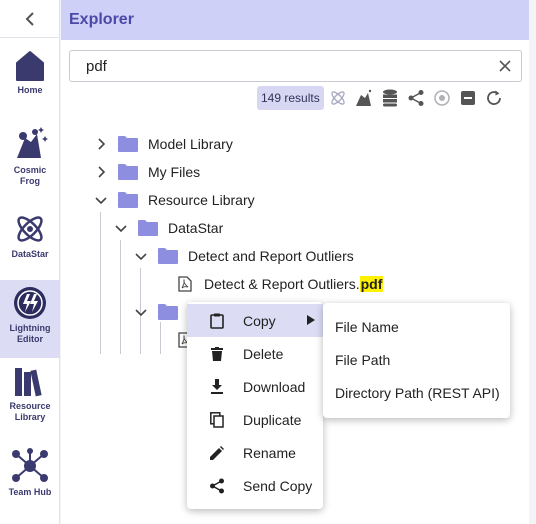 The height and width of the screenshot is (524, 536). What do you see at coordinates (217, 321) in the screenshot?
I see `clipboard-icon` at bounding box center [217, 321].